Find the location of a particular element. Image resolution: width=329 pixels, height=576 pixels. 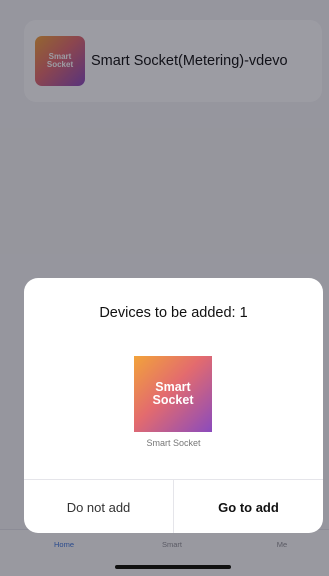

dialog-device-name: Smart Socket is located at coordinates (173, 443).